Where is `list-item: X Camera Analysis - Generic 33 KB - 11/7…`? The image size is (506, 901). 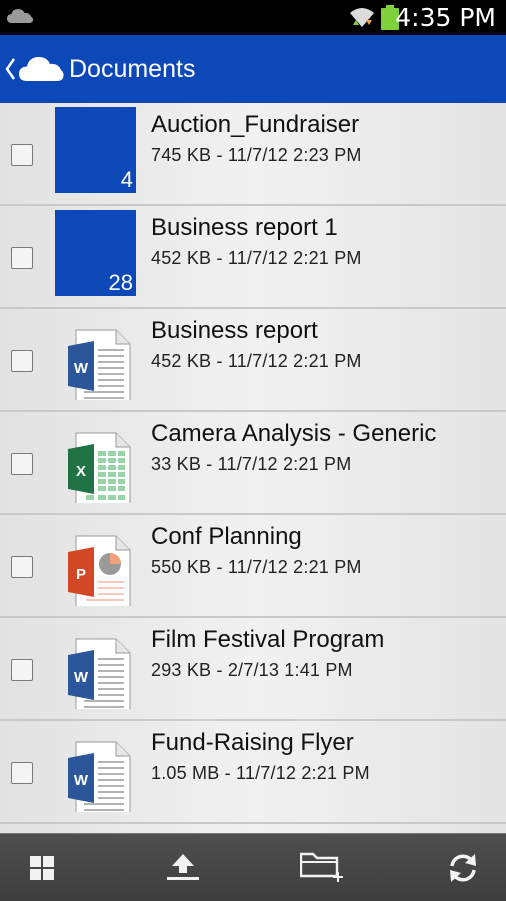 list-item: X Camera Analysis - Generic 33 KB - 11/7… is located at coordinates (253, 463).